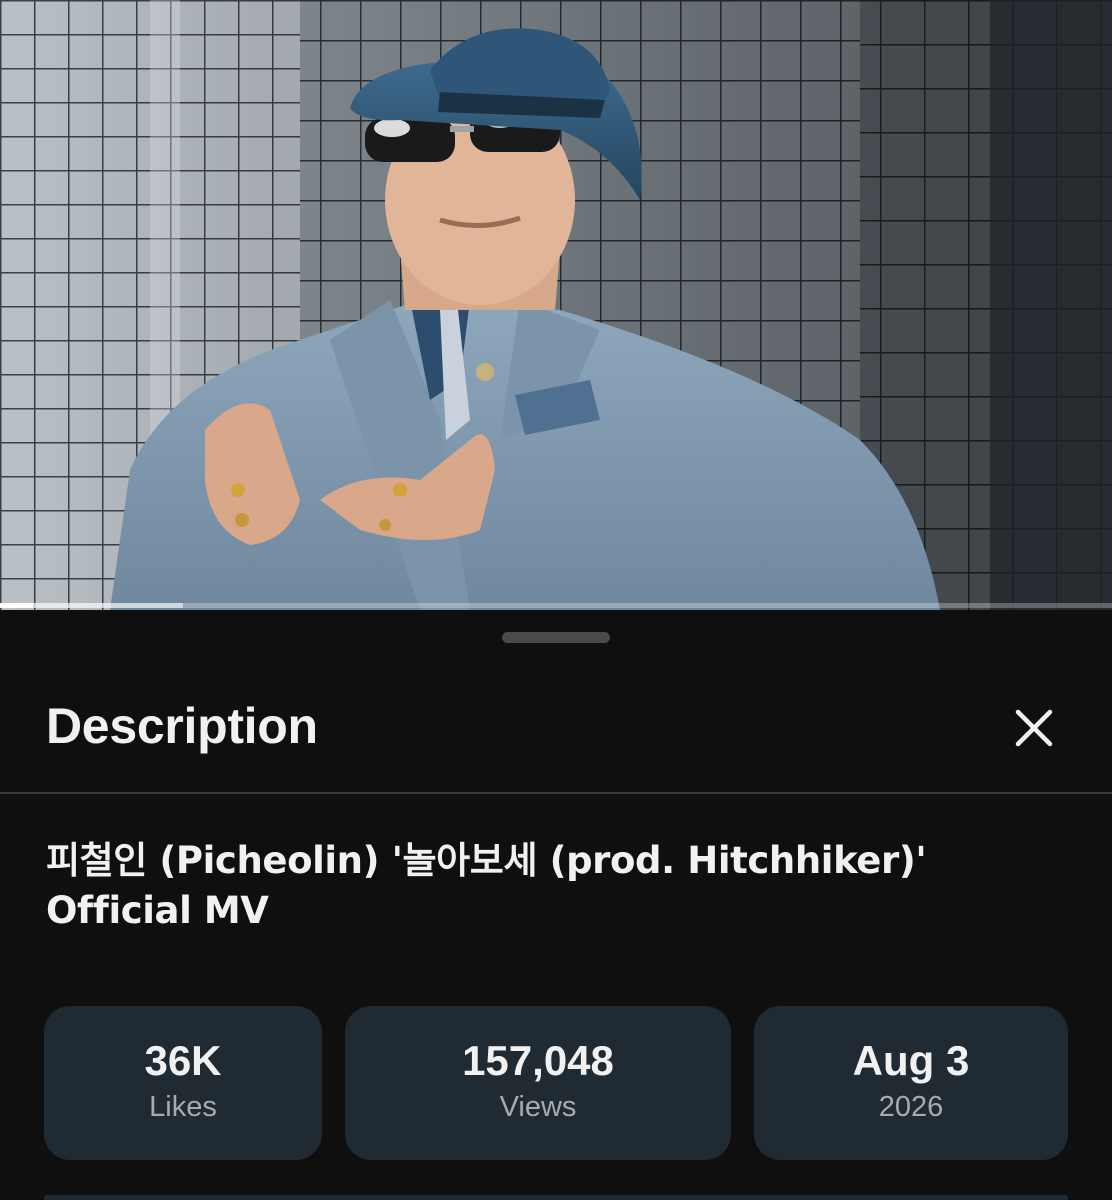 This screenshot has height=1200, width=1112. Describe the element at coordinates (556, 637) in the screenshot. I see `sheet-drag-handle` at that location.